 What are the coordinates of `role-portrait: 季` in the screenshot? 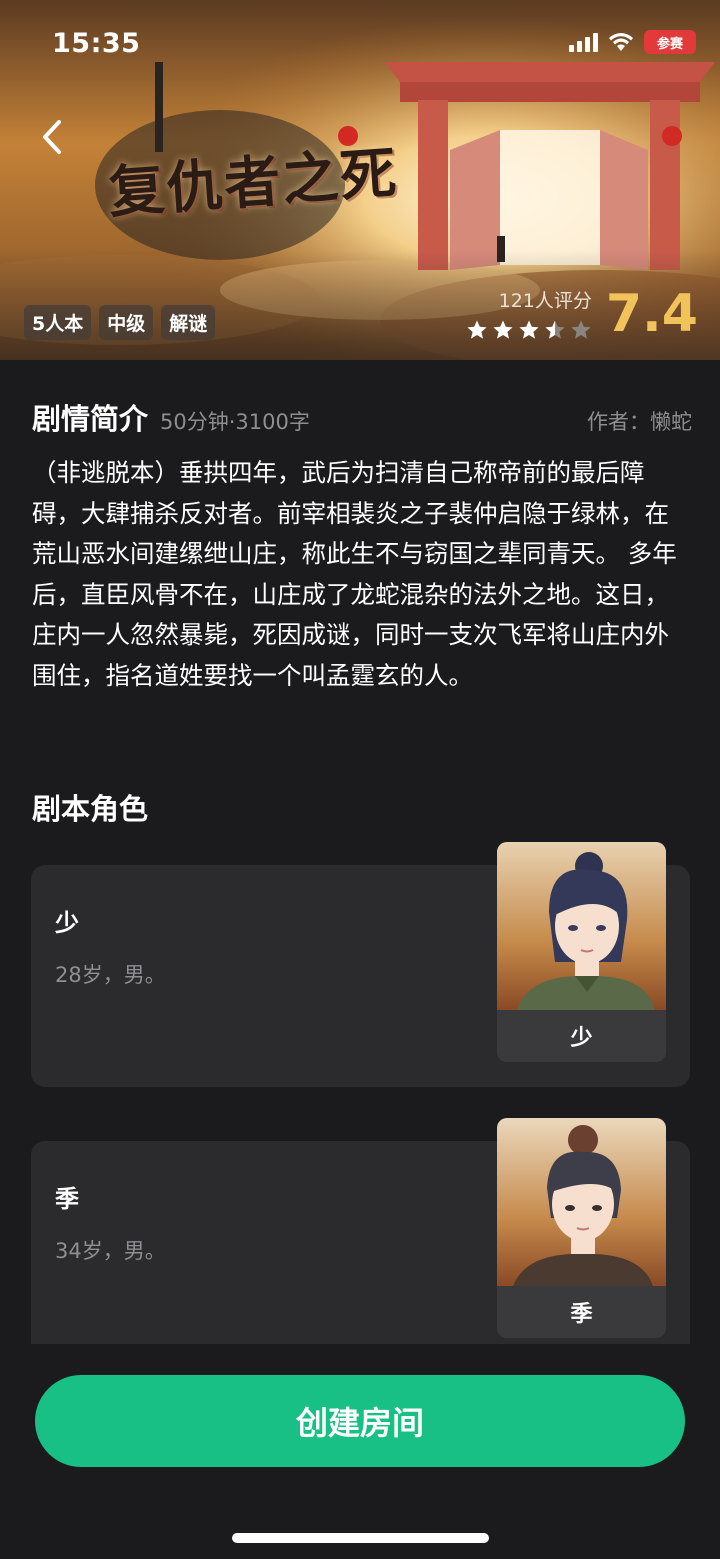 It's located at (581, 1228).